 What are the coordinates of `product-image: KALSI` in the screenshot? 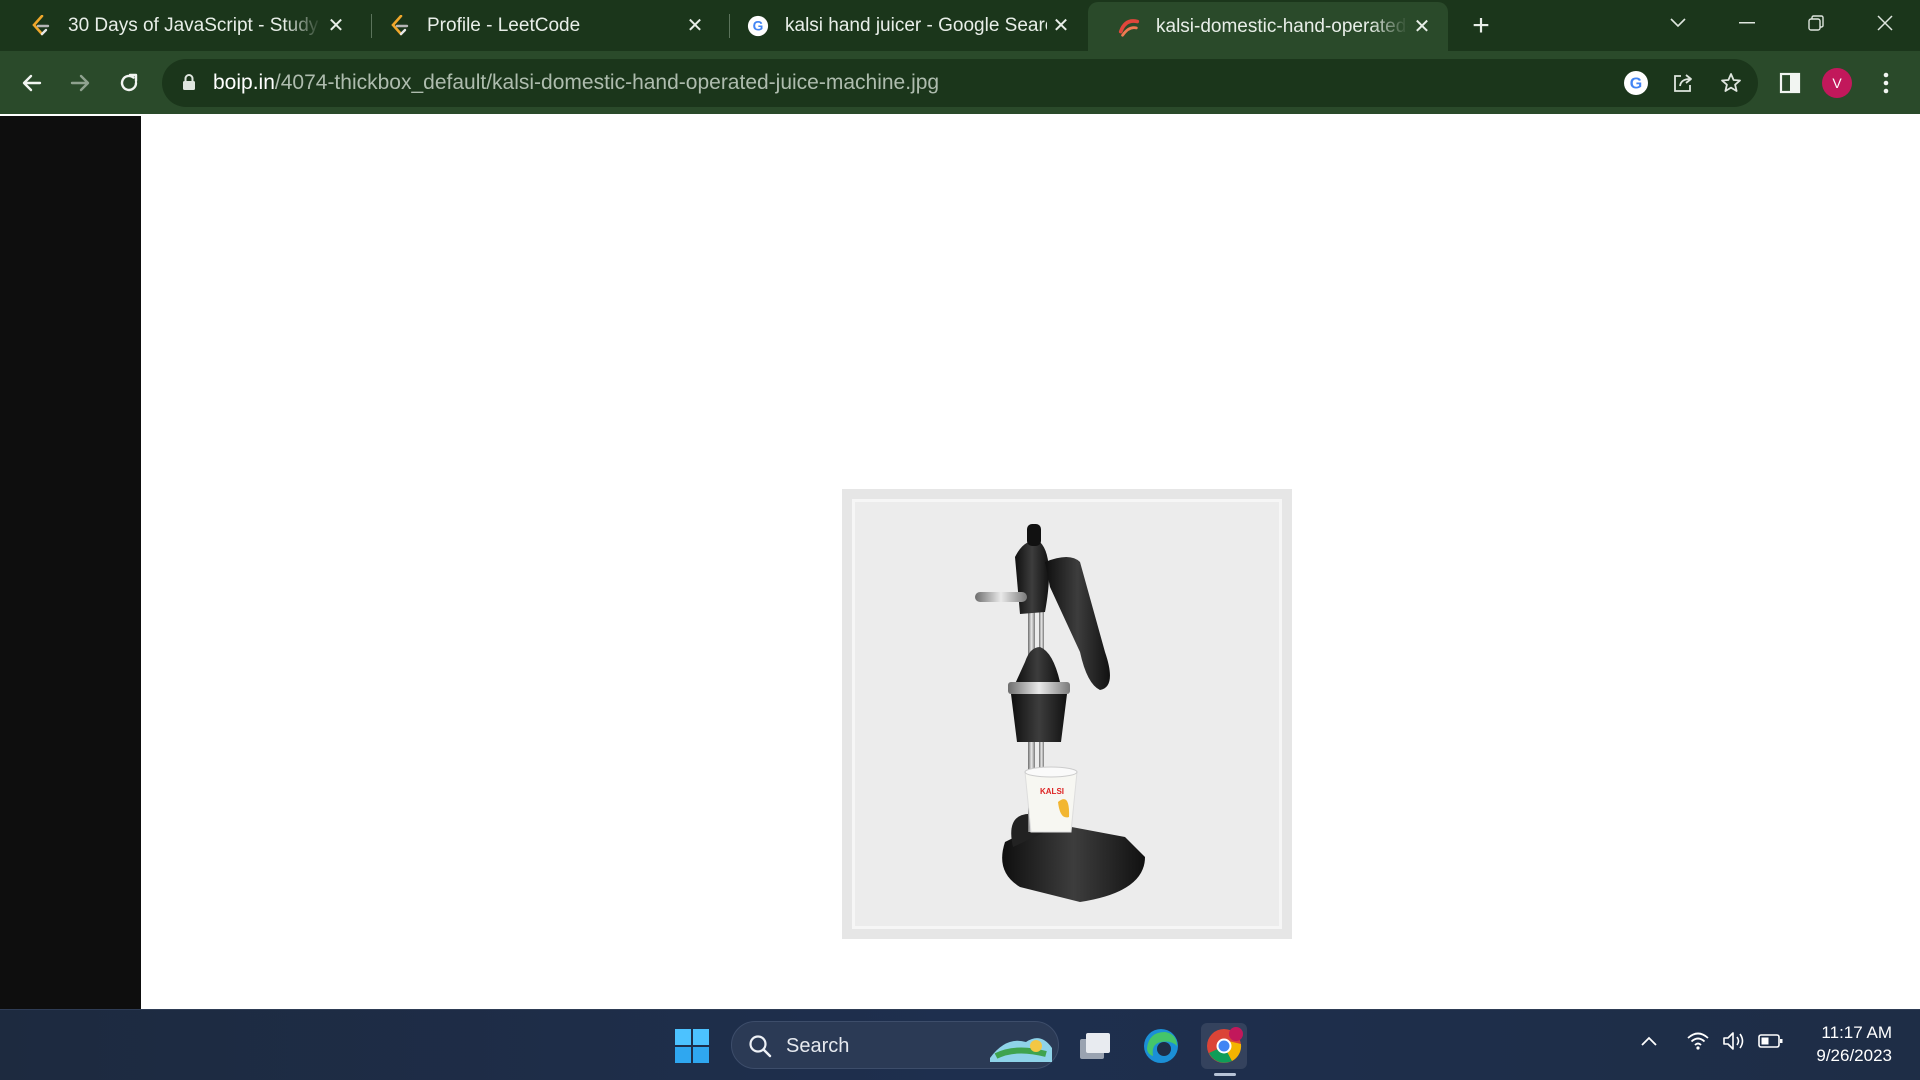 It's located at (1067, 714).